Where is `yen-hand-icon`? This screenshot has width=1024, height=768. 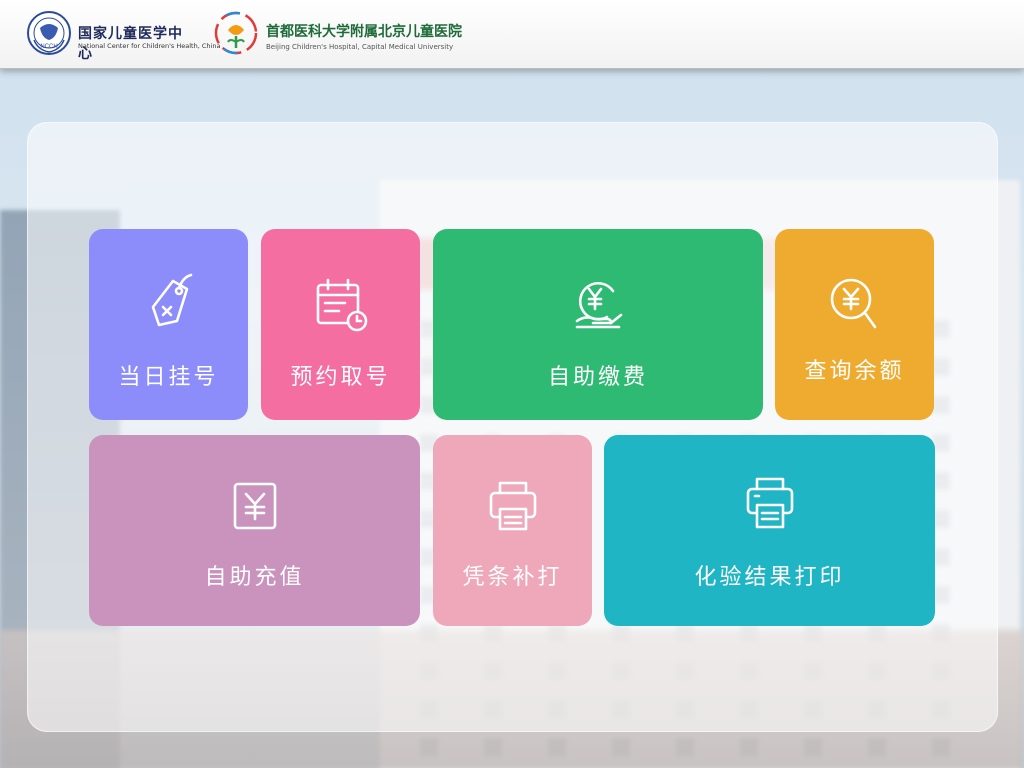 yen-hand-icon is located at coordinates (599, 305).